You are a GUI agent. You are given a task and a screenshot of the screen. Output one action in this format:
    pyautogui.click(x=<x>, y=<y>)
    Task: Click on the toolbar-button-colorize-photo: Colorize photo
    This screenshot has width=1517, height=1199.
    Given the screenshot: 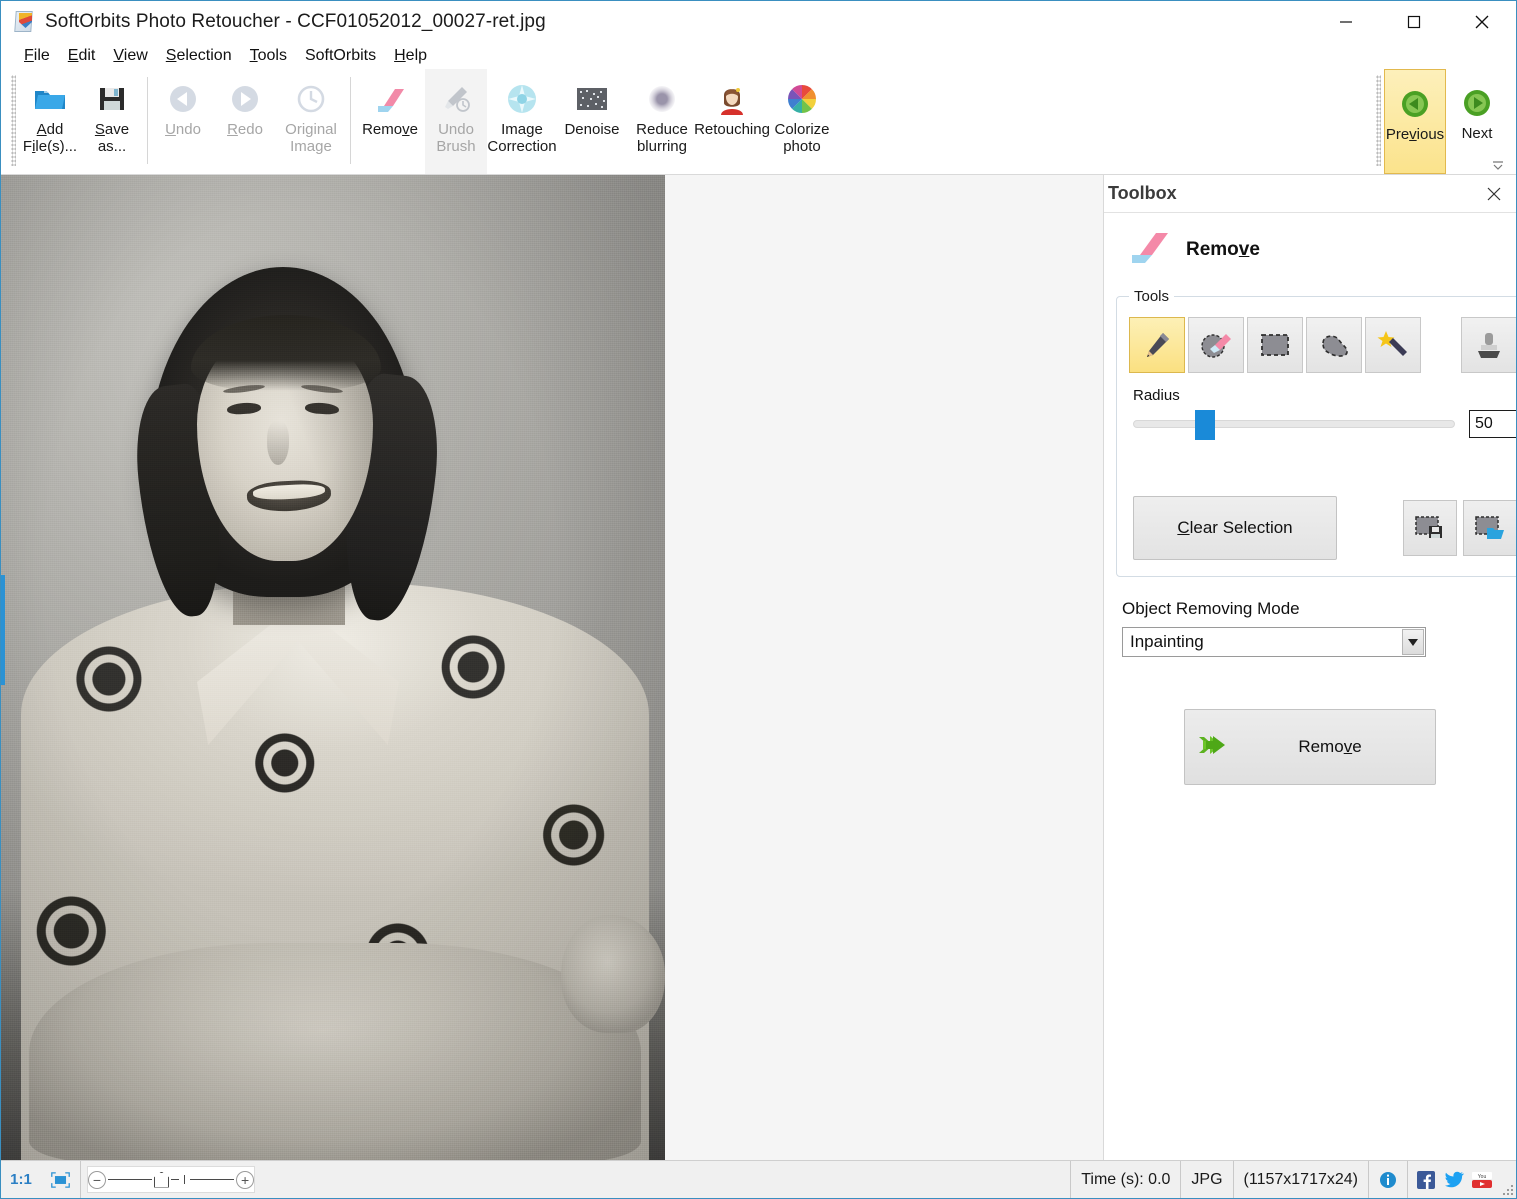 What is the action you would take?
    pyautogui.click(x=802, y=121)
    